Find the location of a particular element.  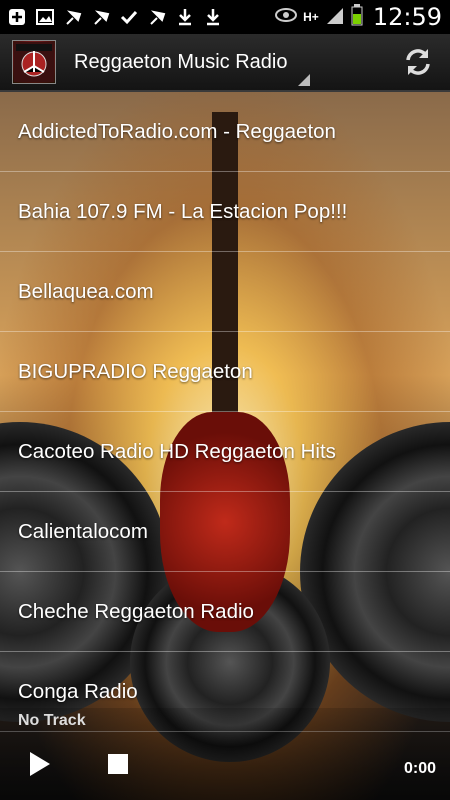

play-button is located at coordinates (40, 764).